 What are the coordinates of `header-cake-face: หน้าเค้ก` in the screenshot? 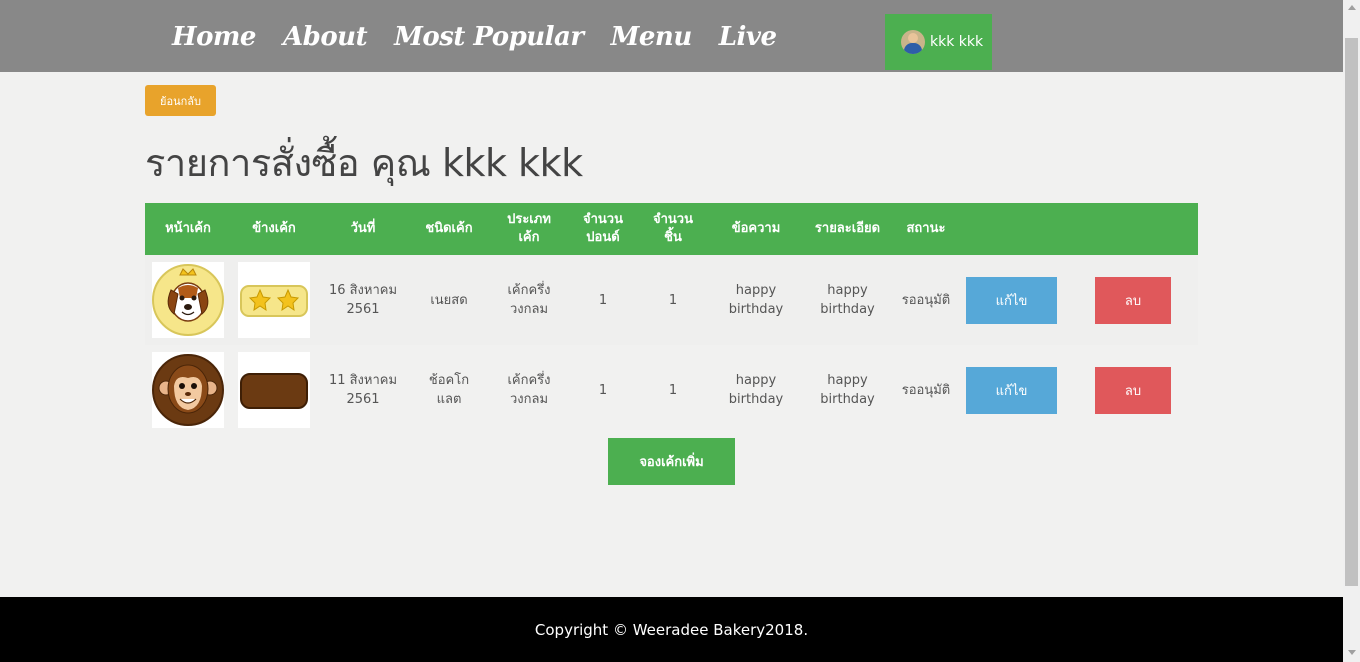 It's located at (188, 228).